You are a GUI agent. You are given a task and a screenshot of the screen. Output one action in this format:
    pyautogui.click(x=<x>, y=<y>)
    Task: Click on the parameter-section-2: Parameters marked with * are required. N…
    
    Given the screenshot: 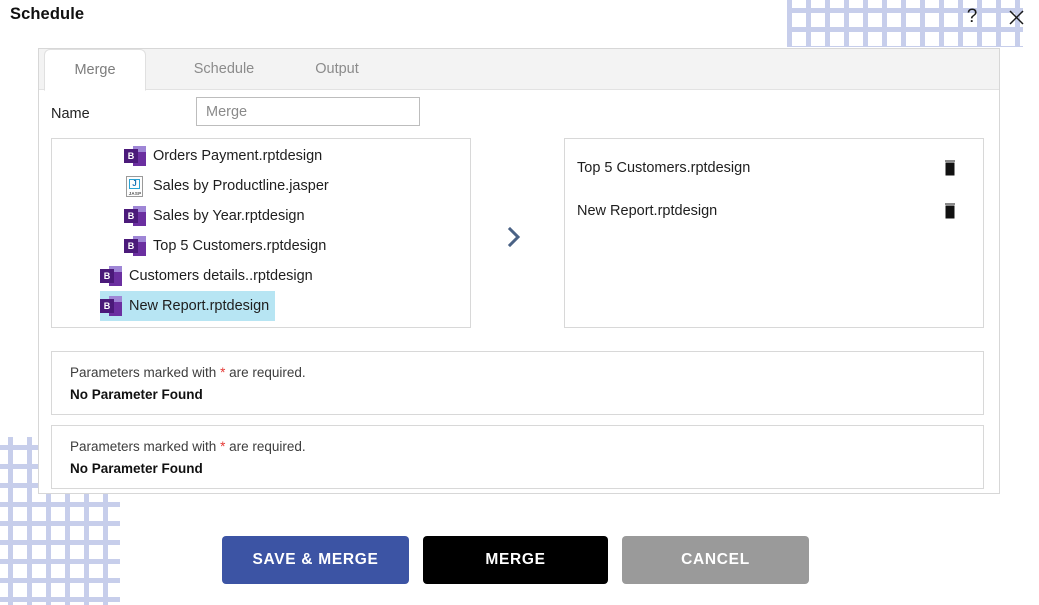 What is the action you would take?
    pyautogui.click(x=517, y=457)
    